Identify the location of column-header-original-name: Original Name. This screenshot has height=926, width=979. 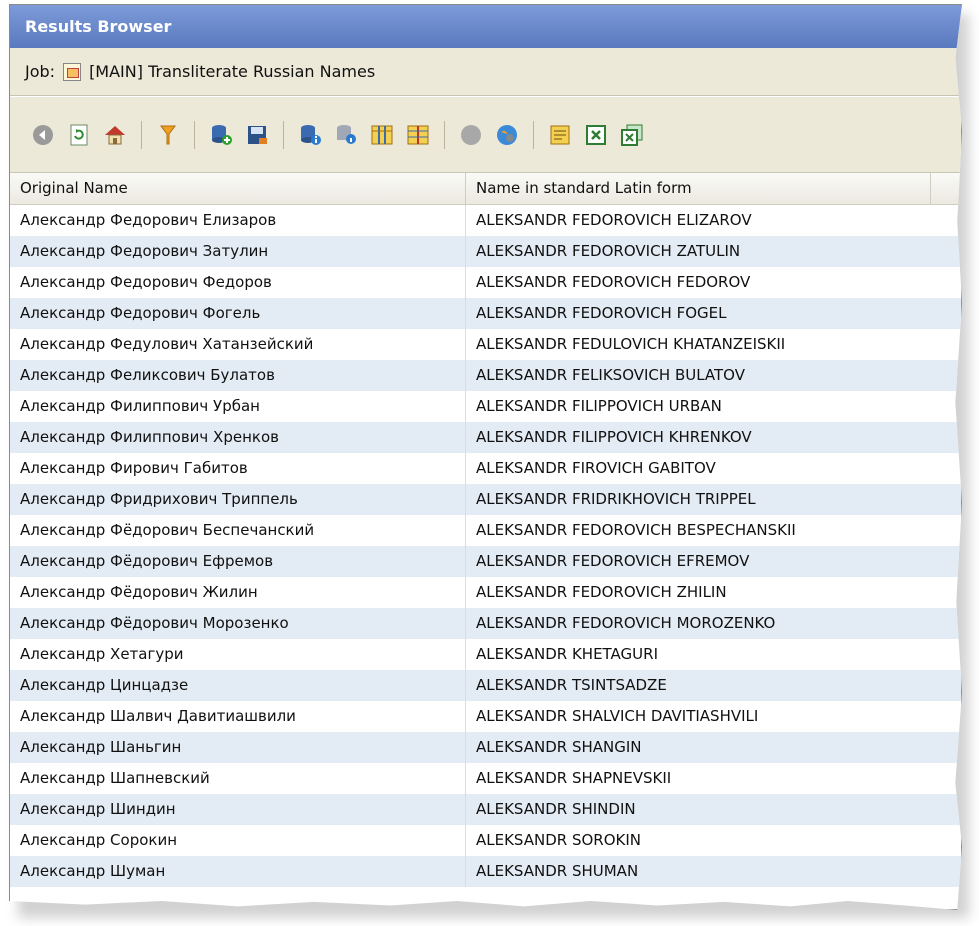
(238, 188).